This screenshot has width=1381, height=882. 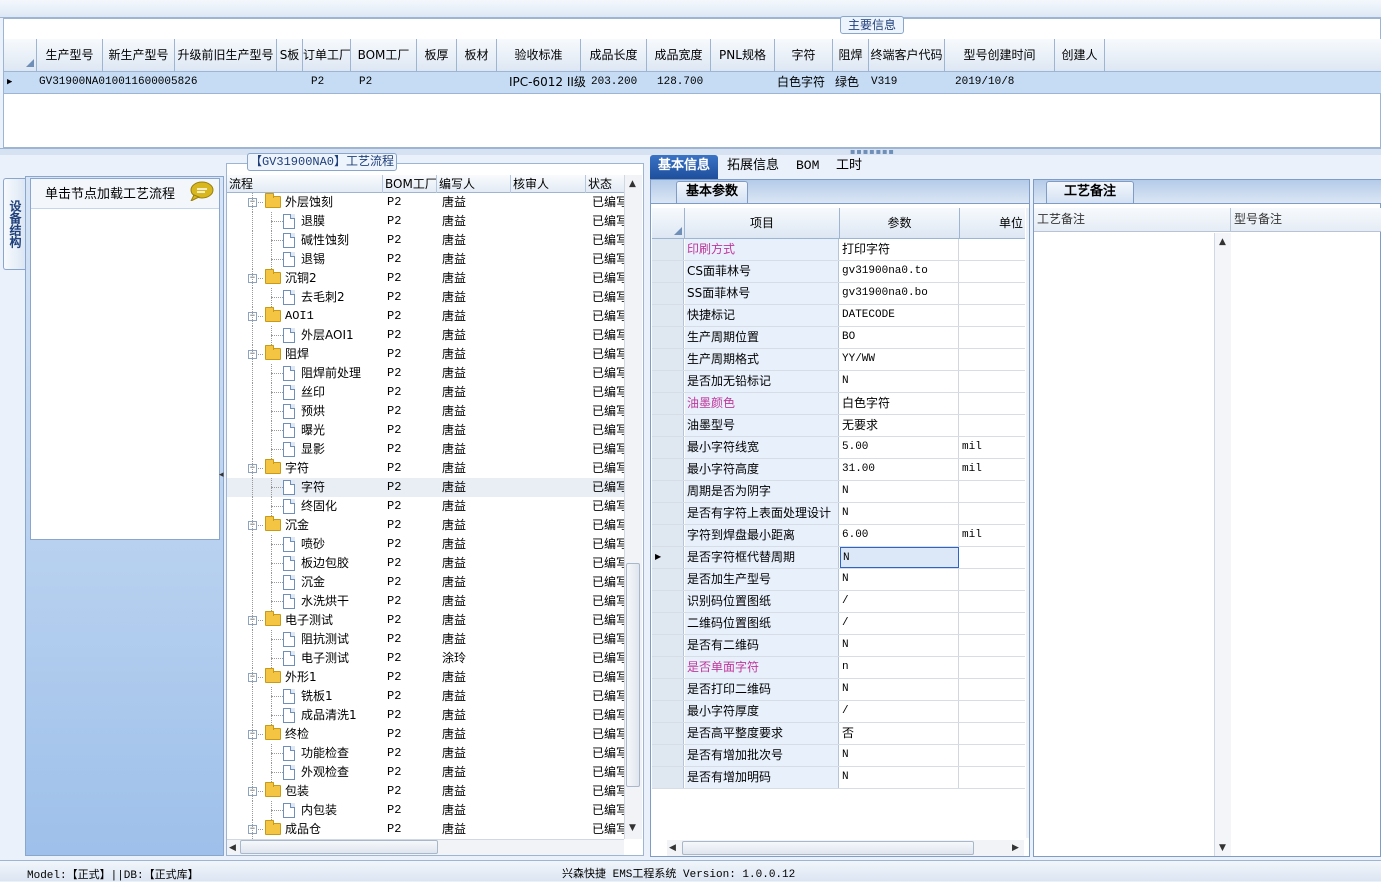 What do you see at coordinates (425, 677) in the screenshot?
I see `flow-tree-row: − 外形1 P2 唐益 已编写` at bounding box center [425, 677].